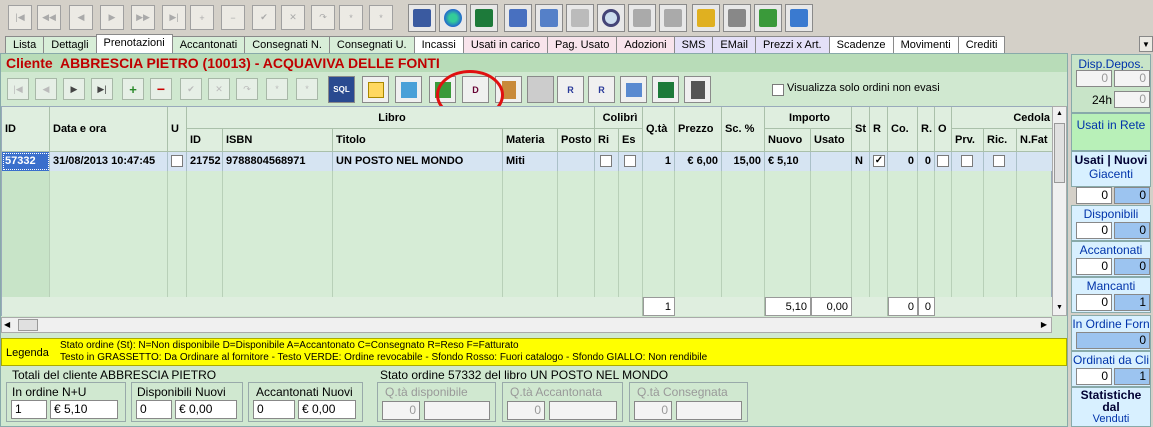 The height and width of the screenshot is (427, 1153). Describe the element at coordinates (1146, 44) in the screenshot. I see `tab-scroll-down-icon: ▼` at that location.